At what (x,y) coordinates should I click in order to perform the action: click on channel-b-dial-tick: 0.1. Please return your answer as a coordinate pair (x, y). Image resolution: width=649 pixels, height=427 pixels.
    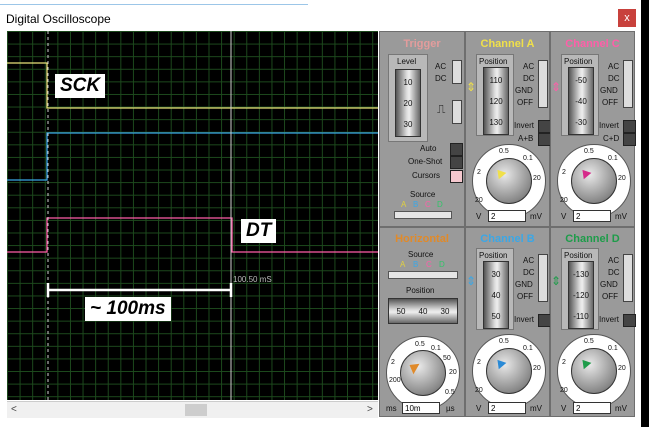
    Looking at the image, I should click on (528, 348).